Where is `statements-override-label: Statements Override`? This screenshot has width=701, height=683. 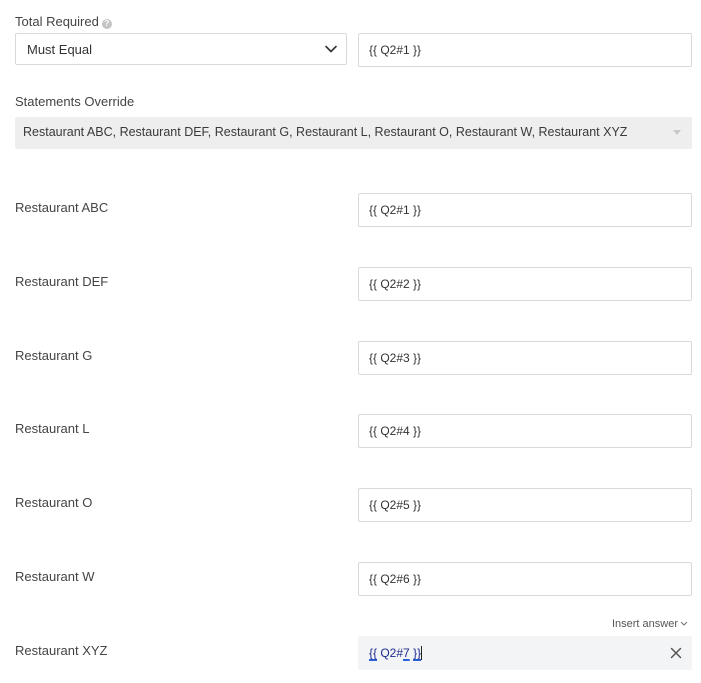
statements-override-label: Statements Override is located at coordinates (75, 101).